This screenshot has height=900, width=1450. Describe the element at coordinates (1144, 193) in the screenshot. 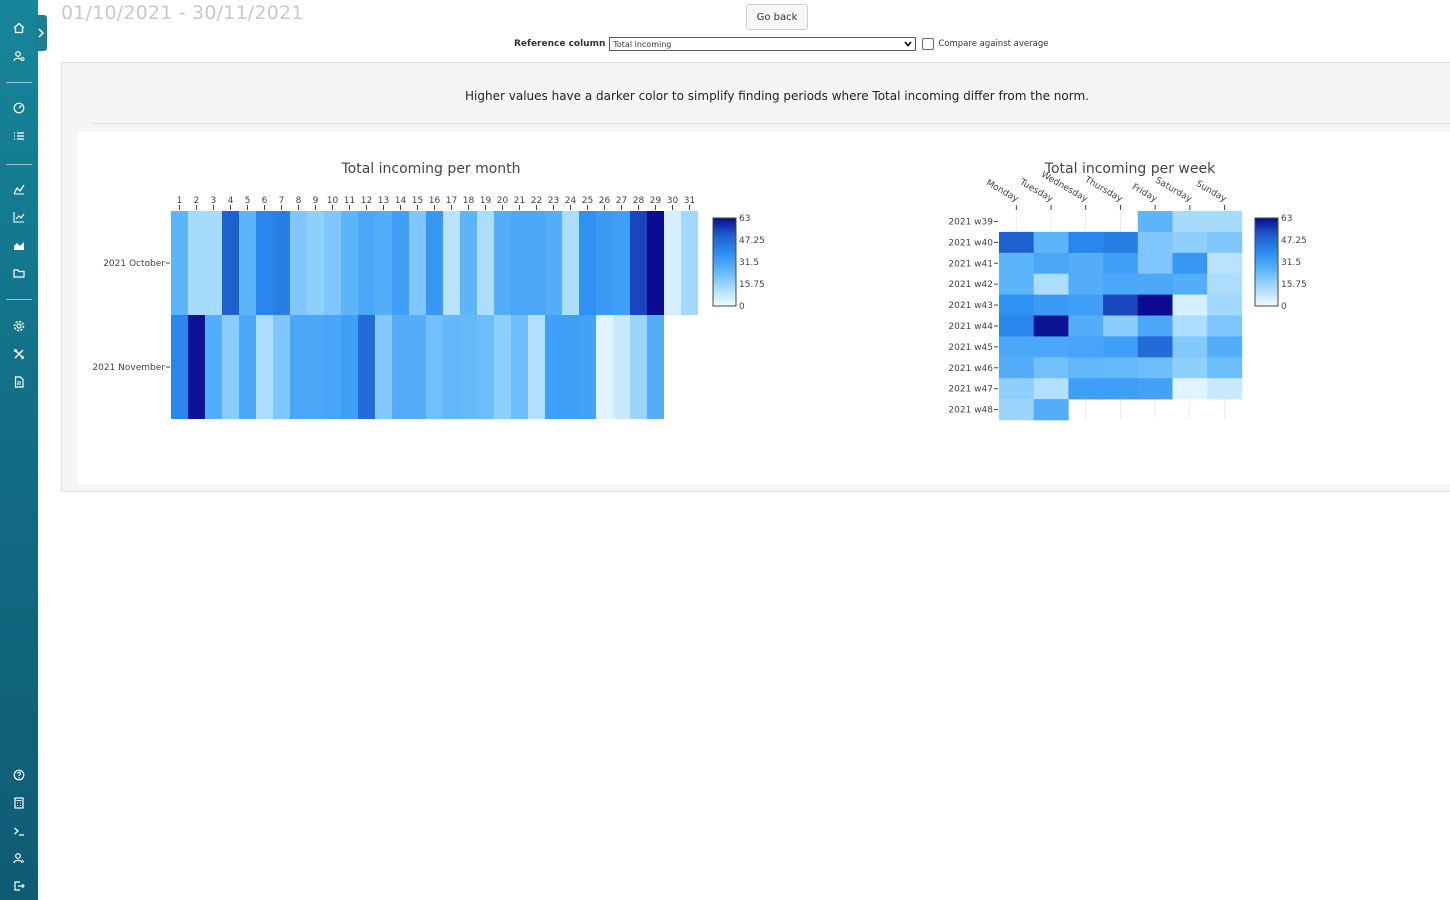

I see `x-tick-label: Friday` at that location.